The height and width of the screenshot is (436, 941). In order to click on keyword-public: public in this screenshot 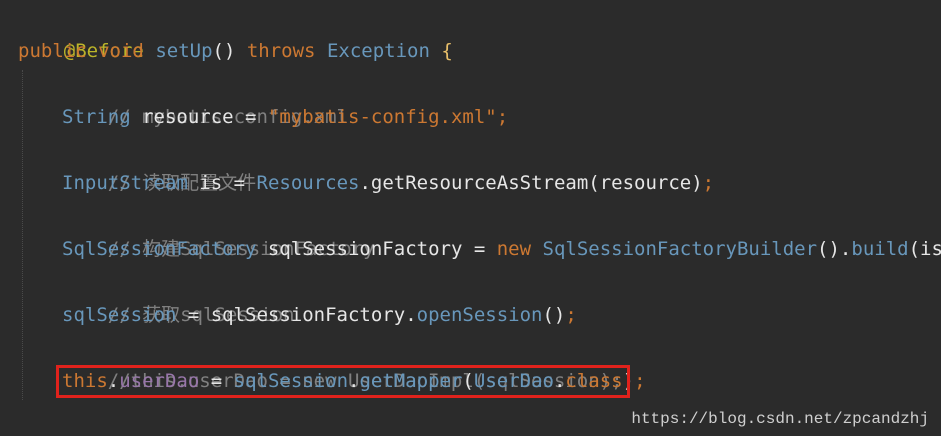, I will do `click(52, 51)`.